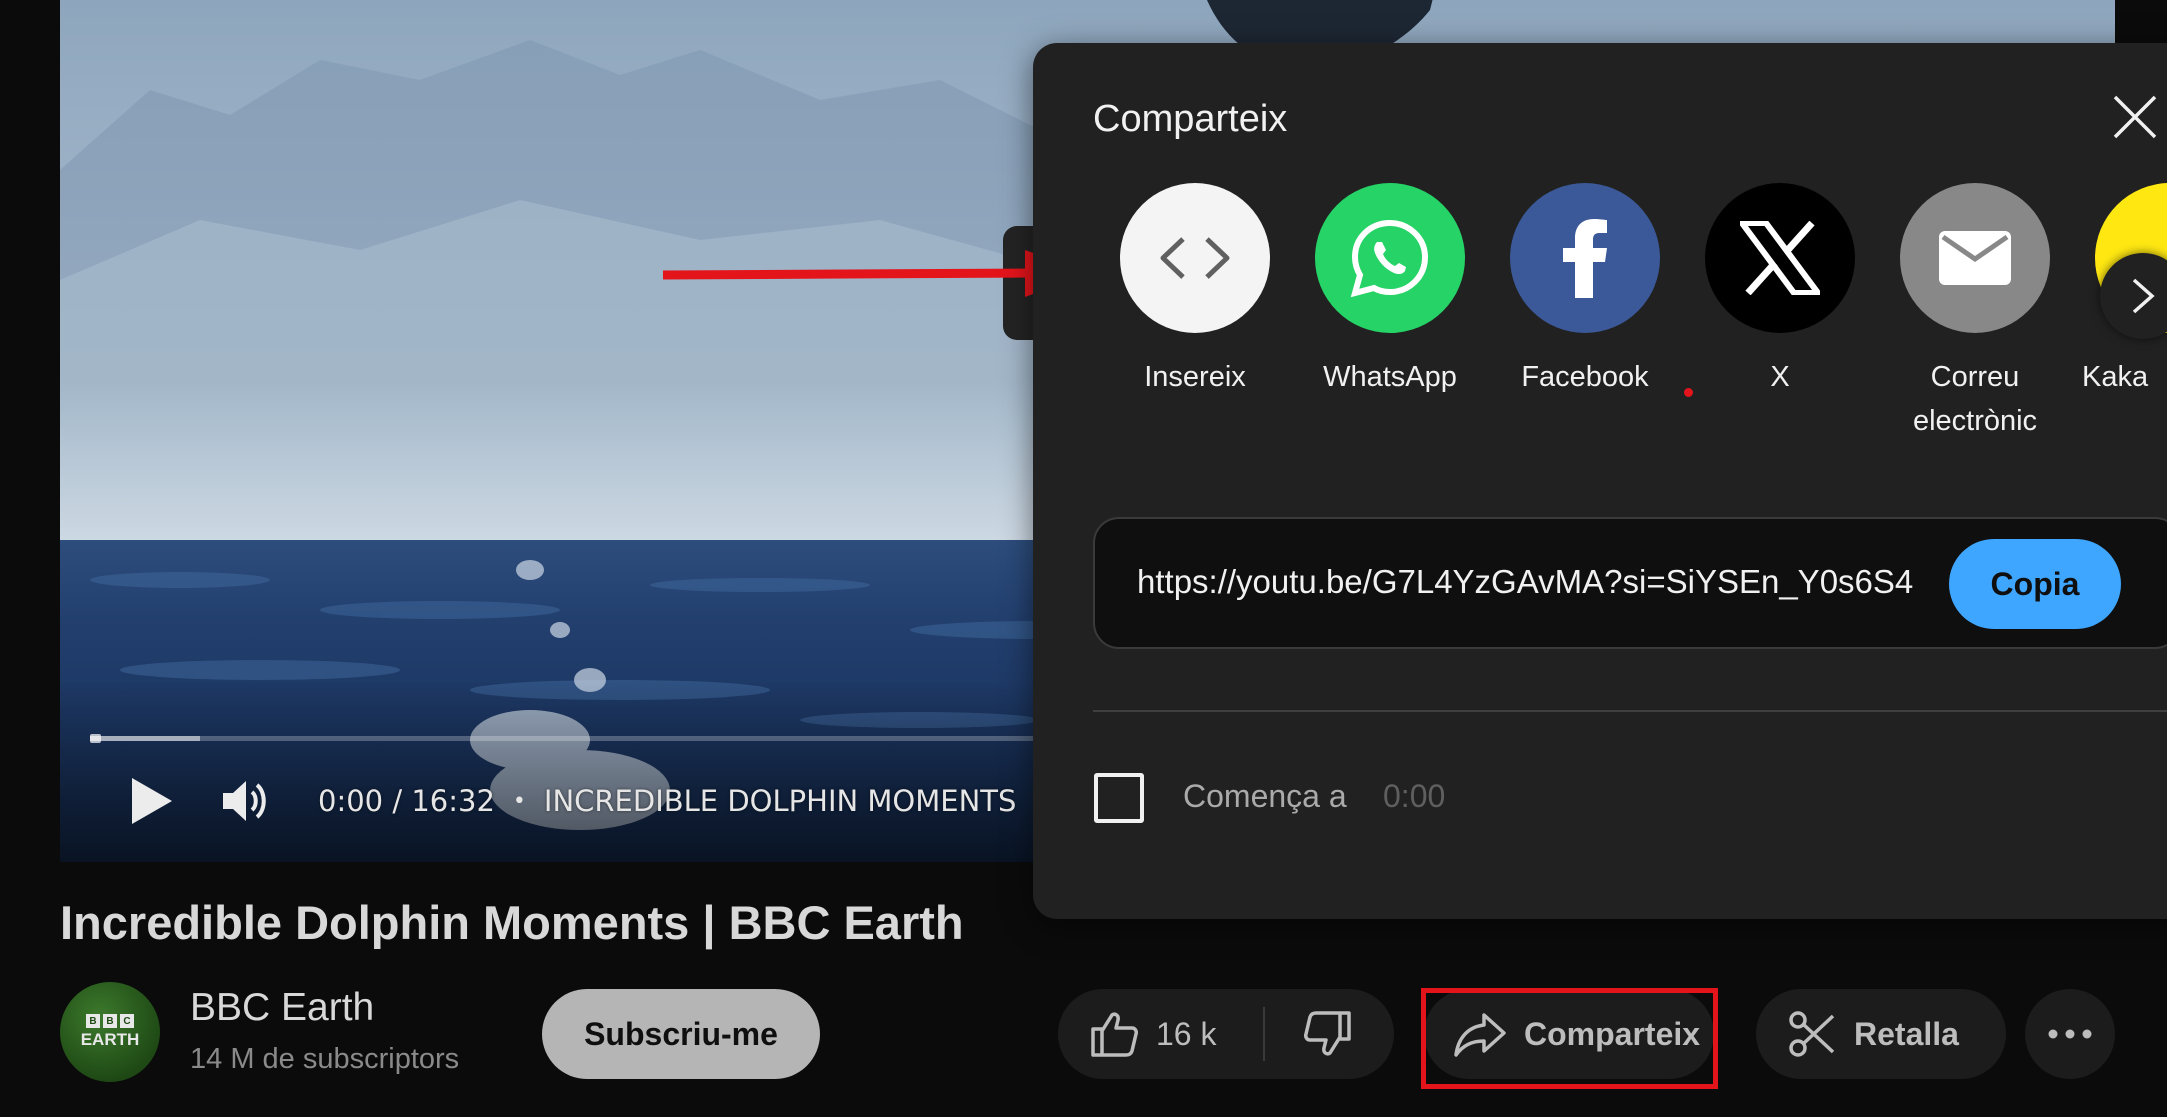 This screenshot has width=2167, height=1117. I want to click on like-divider, so click(1264, 1034).